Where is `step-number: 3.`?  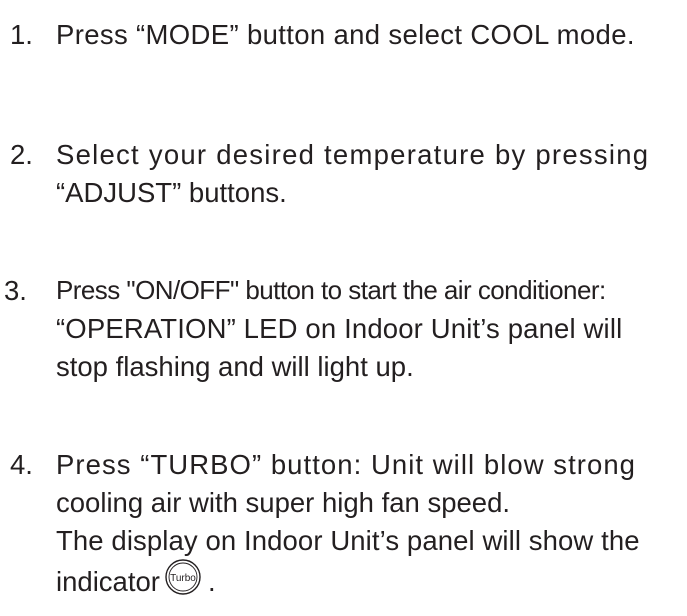 step-number: 3. is located at coordinates (15, 290).